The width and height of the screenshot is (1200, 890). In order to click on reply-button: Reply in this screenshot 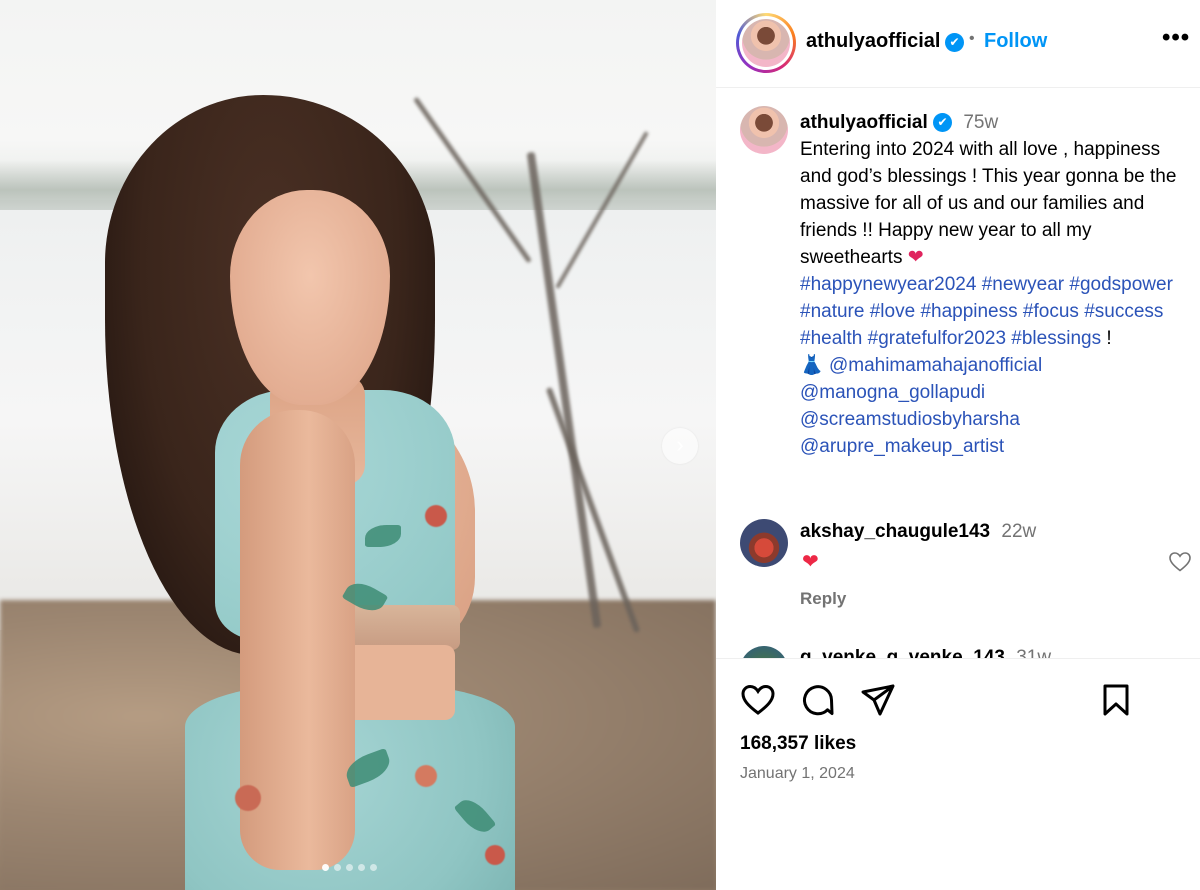, I will do `click(823, 599)`.